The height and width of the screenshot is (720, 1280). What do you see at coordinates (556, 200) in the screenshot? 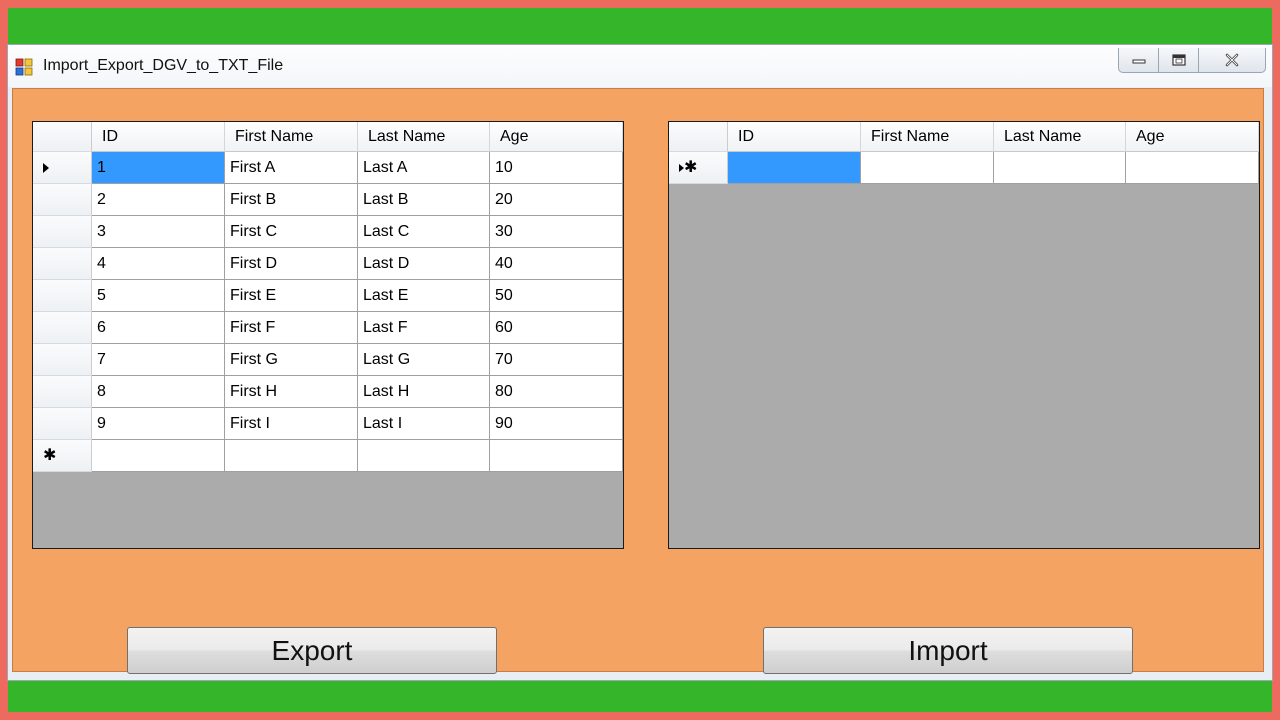
I see `table-cell: 20` at bounding box center [556, 200].